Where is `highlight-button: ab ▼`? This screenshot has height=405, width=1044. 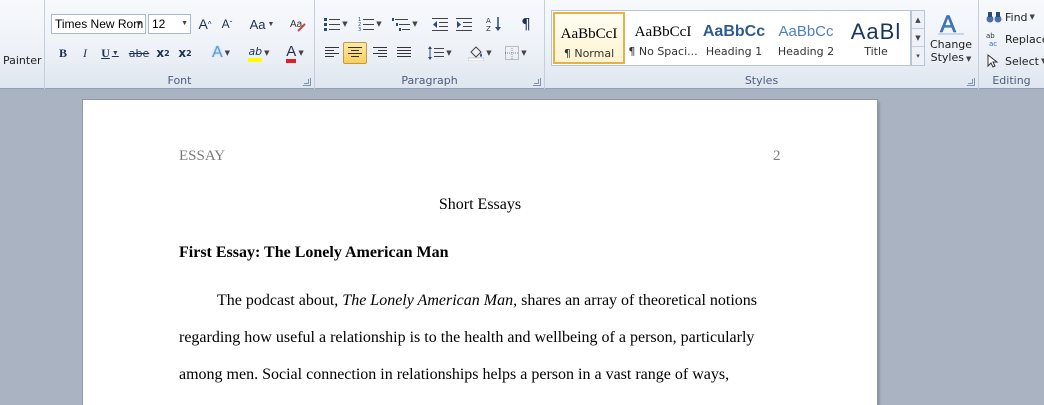
highlight-button: ab ▼ is located at coordinates (259, 53).